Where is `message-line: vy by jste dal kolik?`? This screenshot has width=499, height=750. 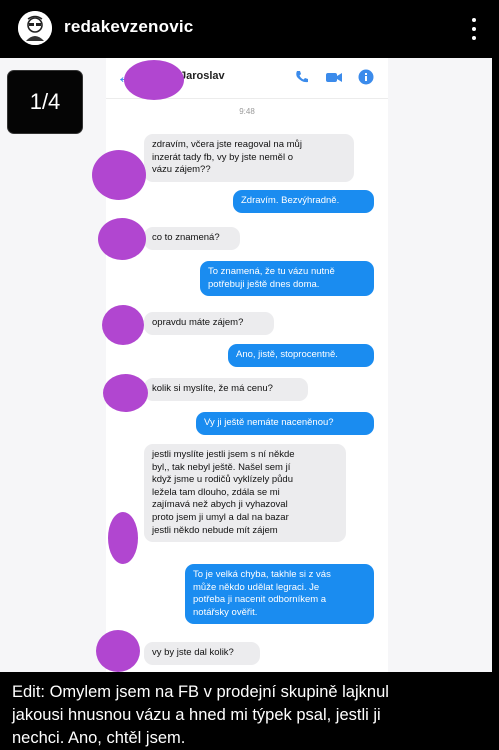 message-line: vy by jste dal kolik? is located at coordinates (193, 652).